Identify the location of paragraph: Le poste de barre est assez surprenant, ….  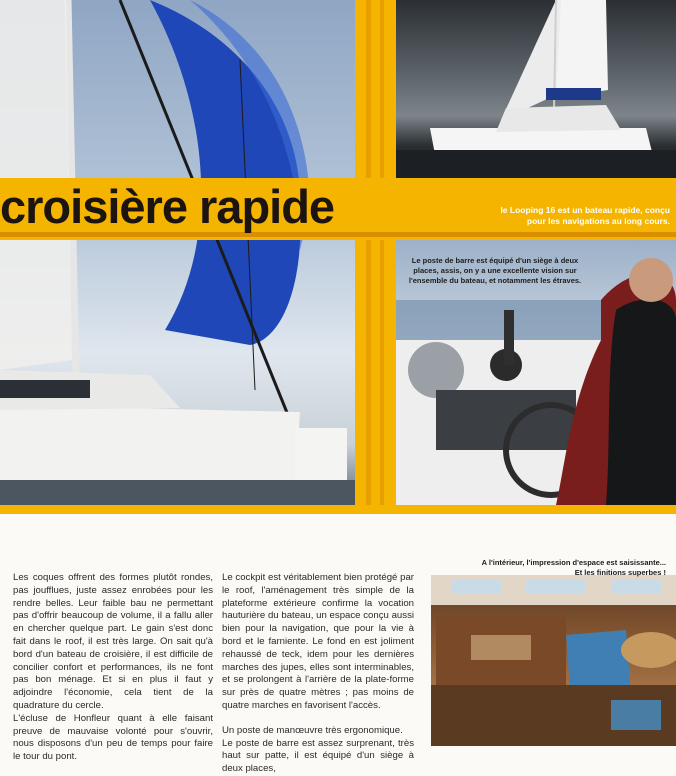
(318, 756).